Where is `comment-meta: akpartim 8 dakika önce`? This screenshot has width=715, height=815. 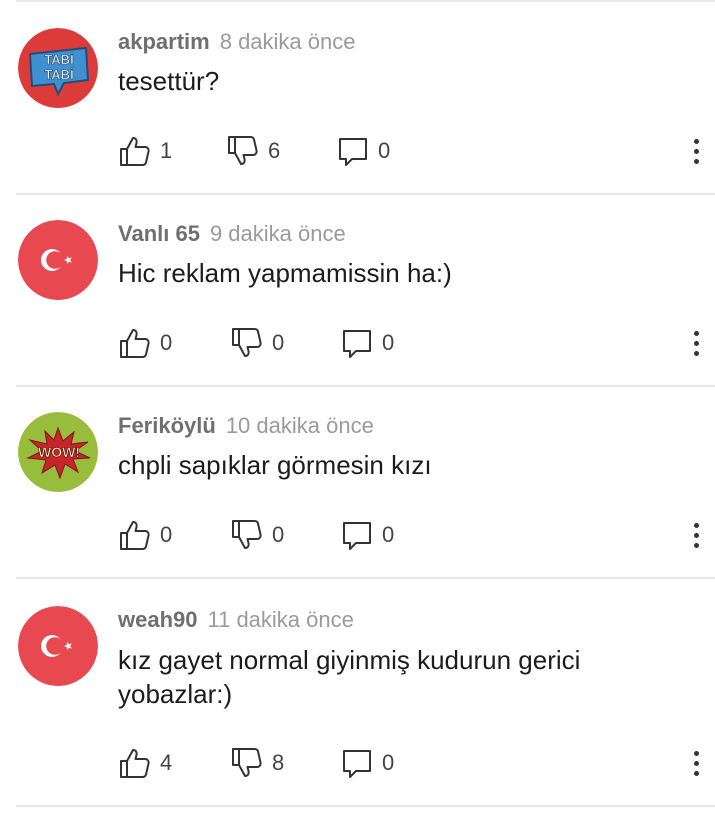
comment-meta: akpartim 8 dakika önce is located at coordinates (236, 42).